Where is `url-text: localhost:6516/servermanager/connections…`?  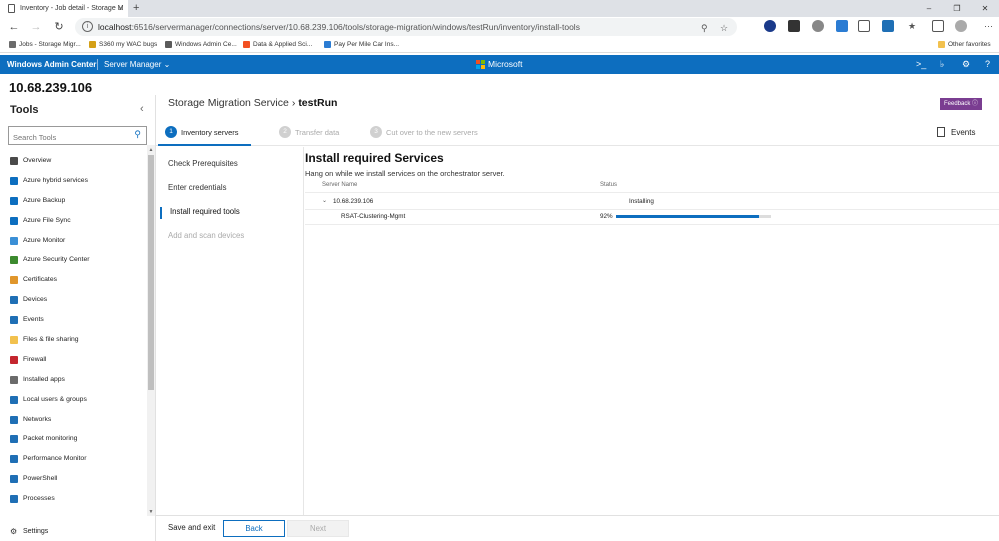 url-text: localhost:6516/servermanager/connections… is located at coordinates (339, 27).